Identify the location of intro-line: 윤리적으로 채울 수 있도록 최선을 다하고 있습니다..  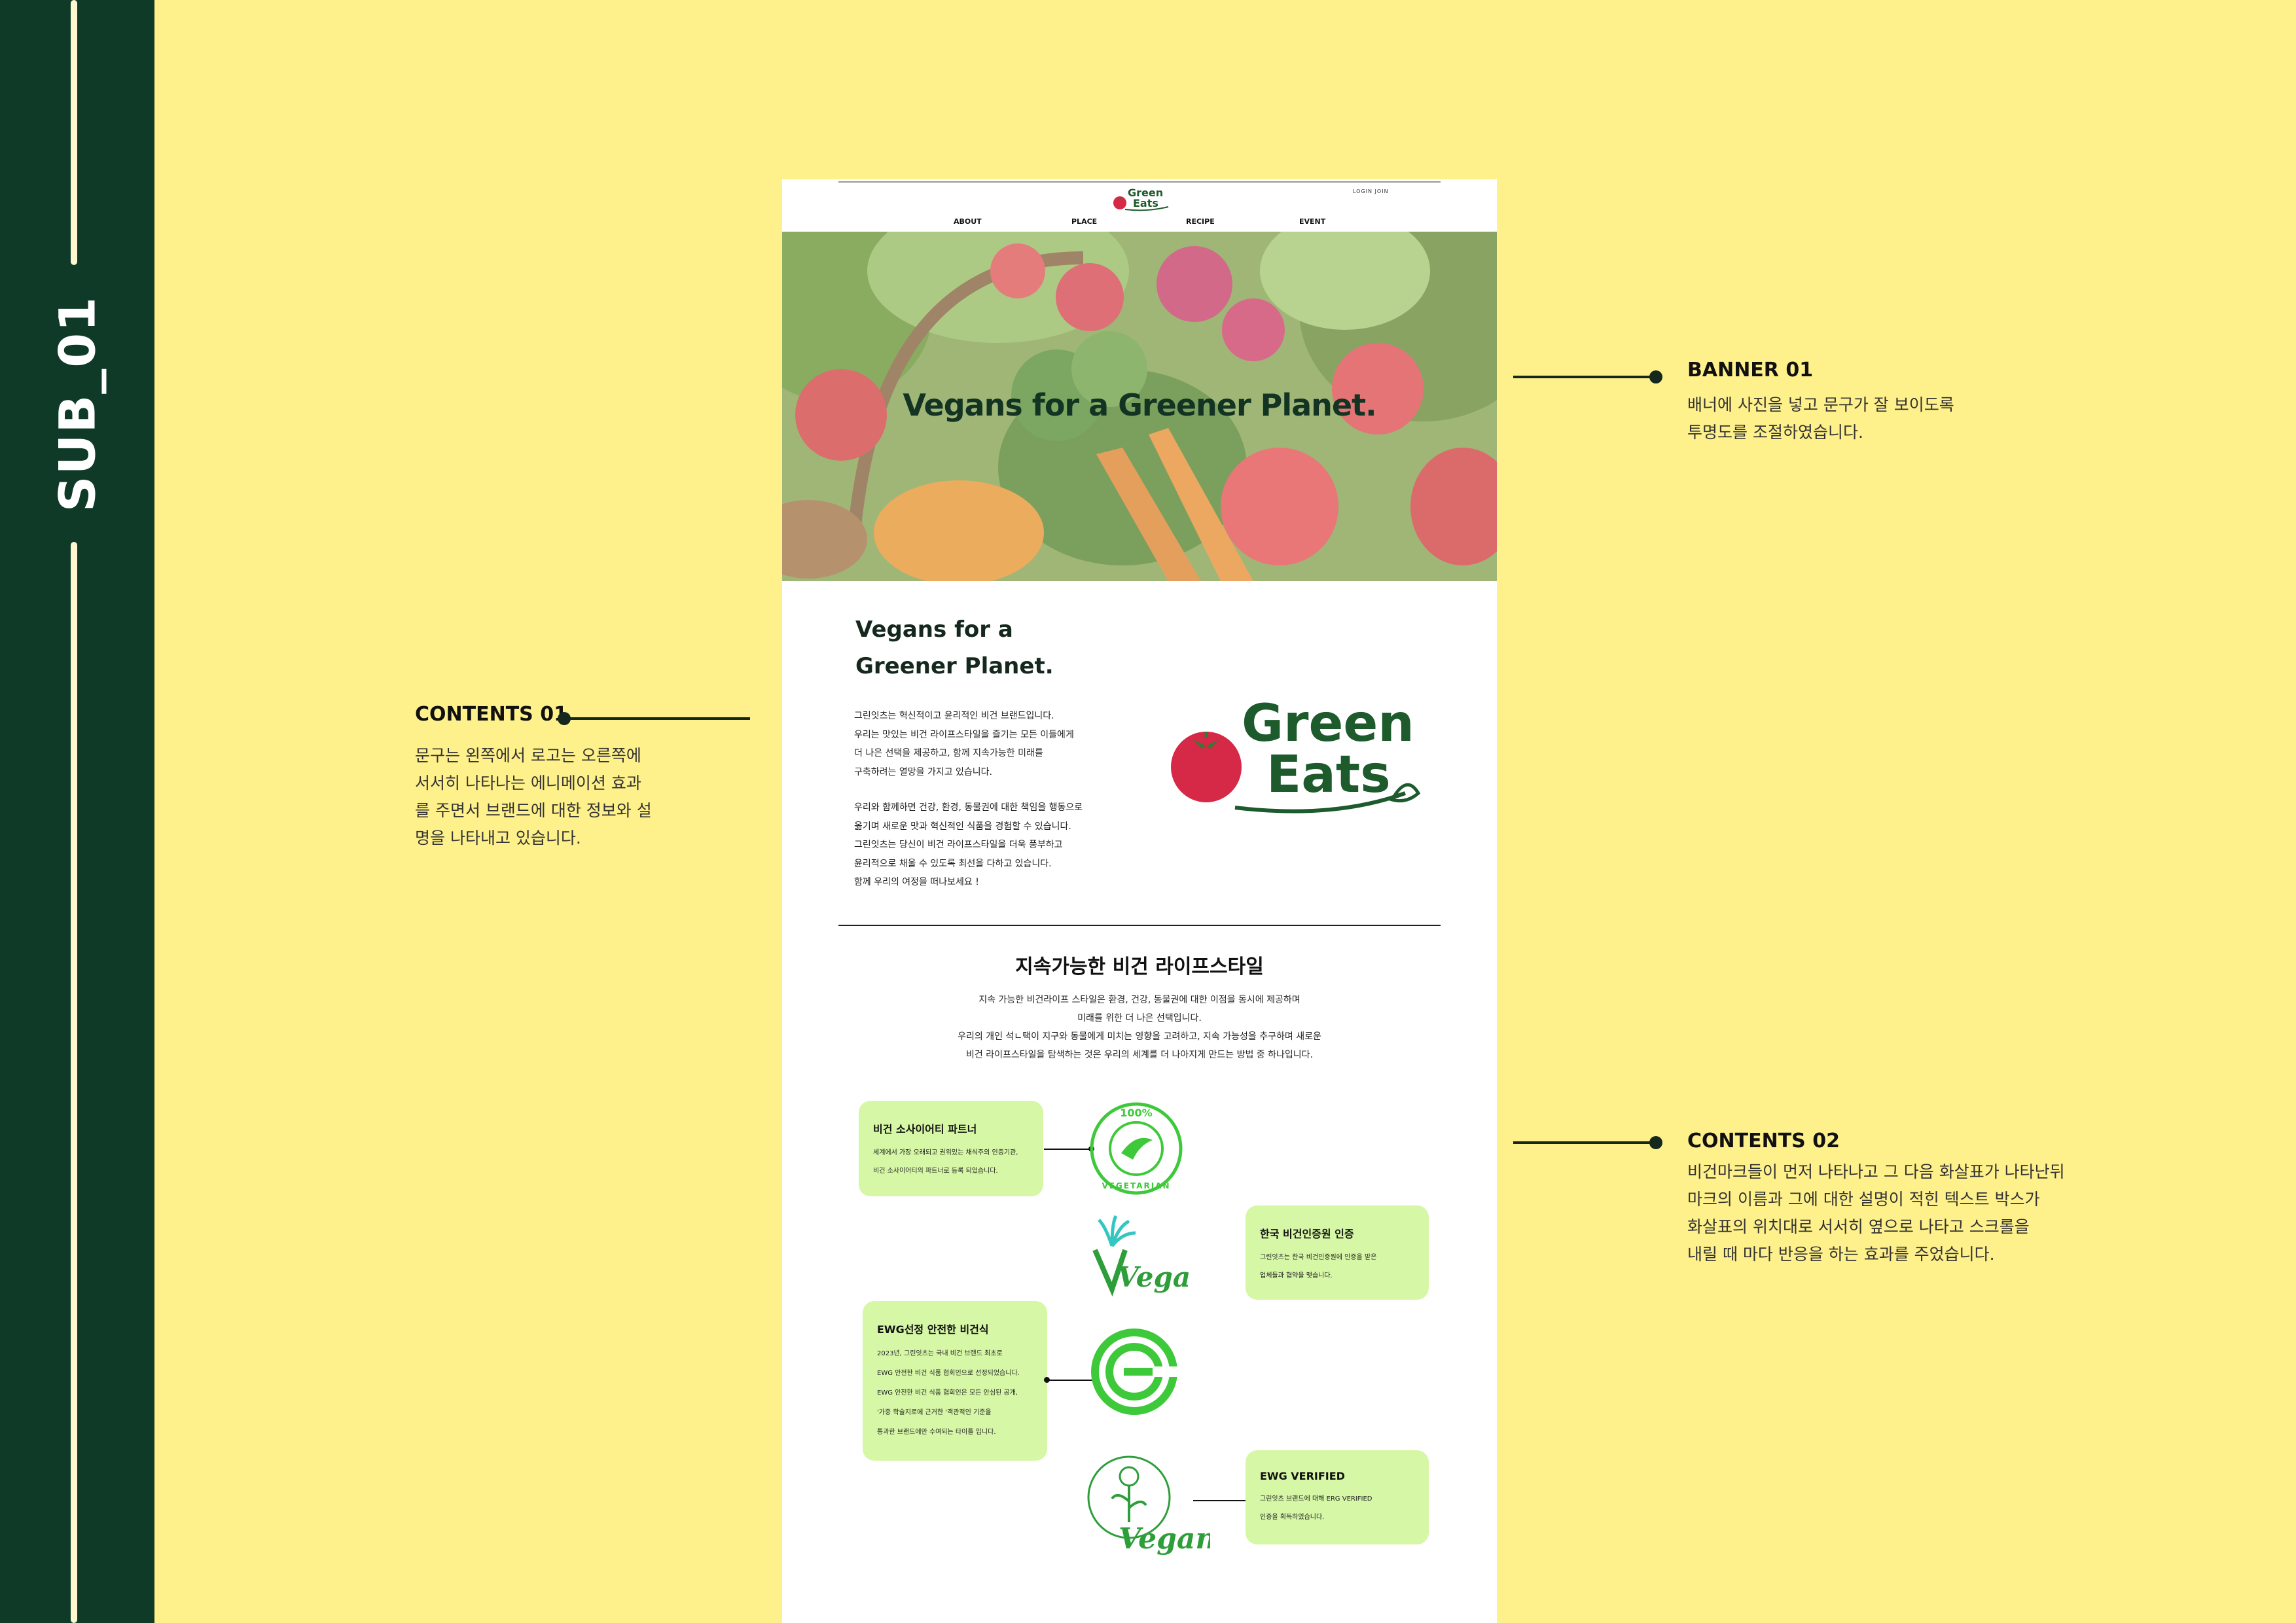
(953, 864).